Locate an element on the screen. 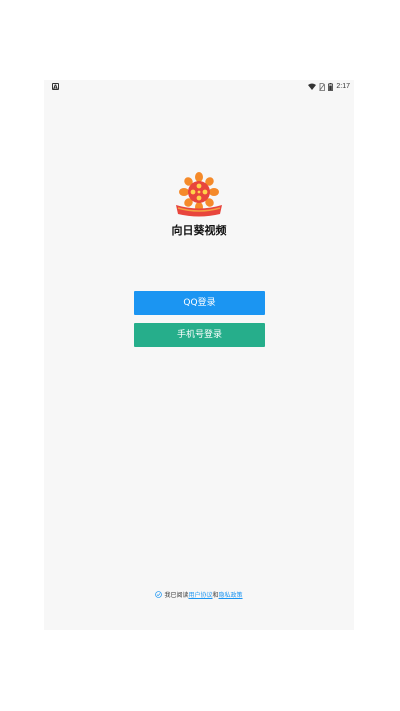 The height and width of the screenshot is (711, 400). wifi-icon is located at coordinates (312, 86).